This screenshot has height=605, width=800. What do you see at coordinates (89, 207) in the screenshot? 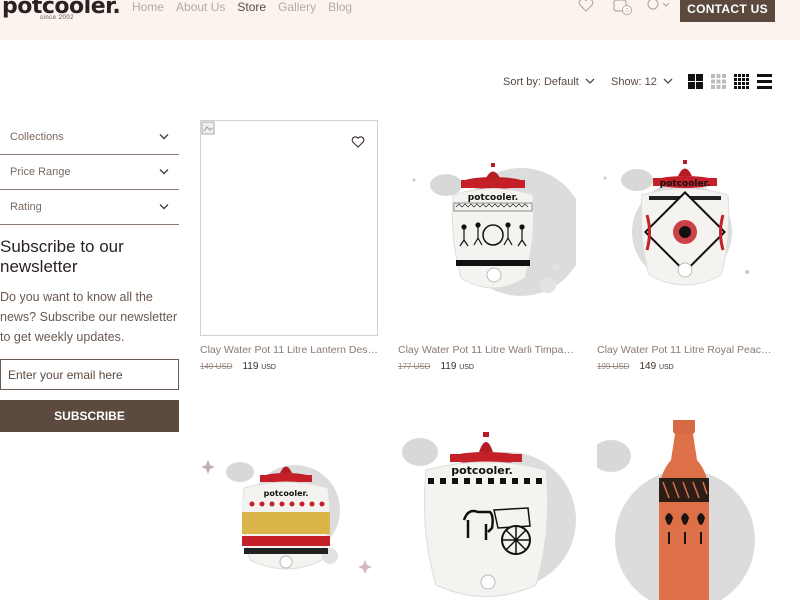
I see `filter-rating: Rating` at bounding box center [89, 207].